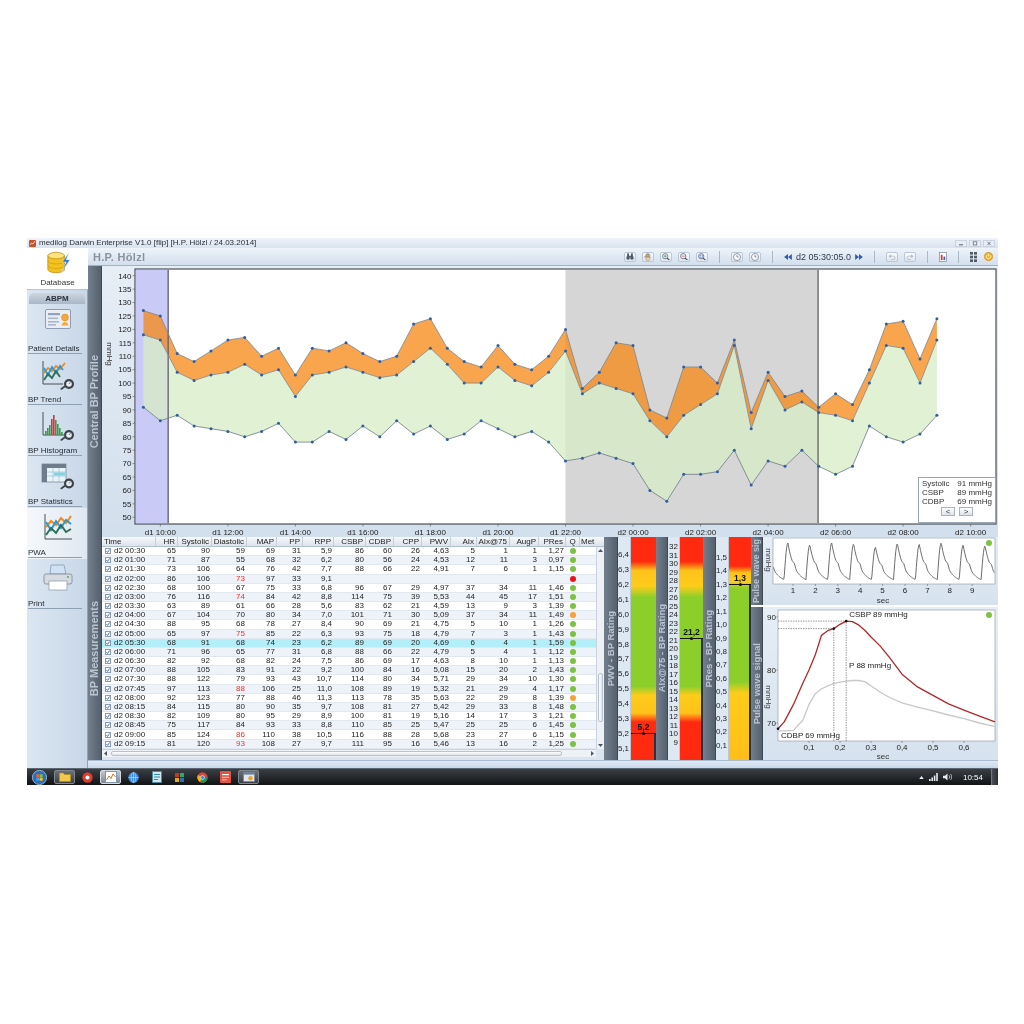 The width and height of the screenshot is (1024, 1024). Describe the element at coordinates (927, 590) in the screenshot. I see `x-tick-label: 7` at that location.